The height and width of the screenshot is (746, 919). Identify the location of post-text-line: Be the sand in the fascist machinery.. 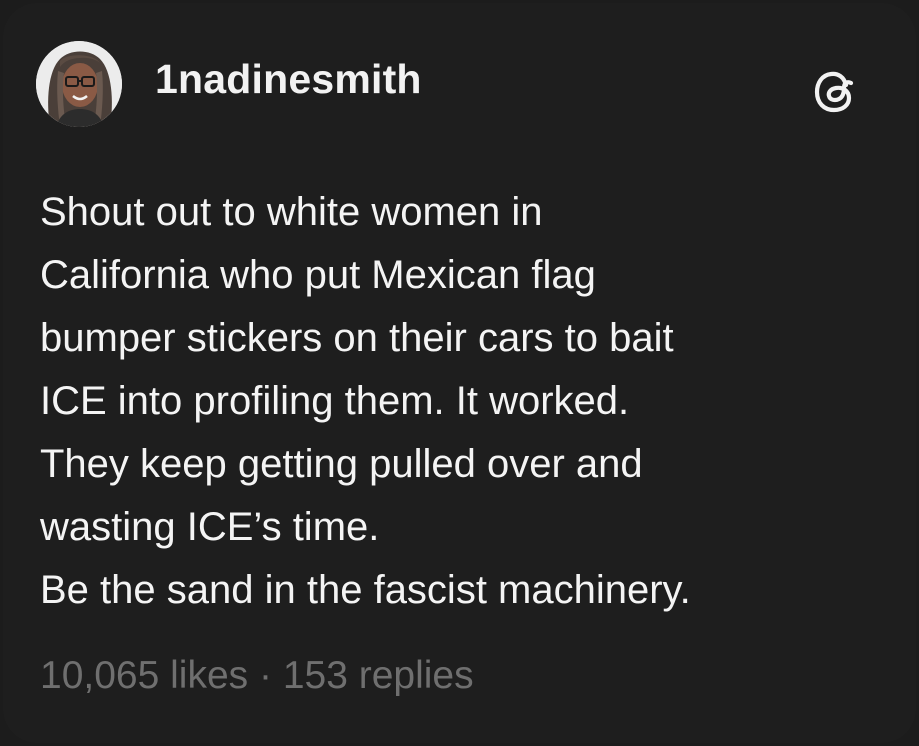
(365, 590).